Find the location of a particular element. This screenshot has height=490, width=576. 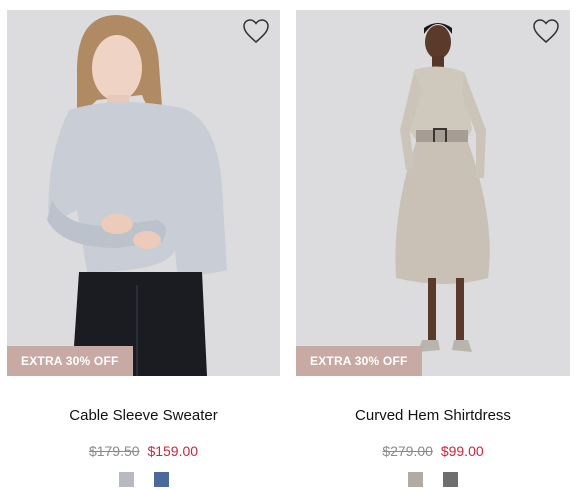

sale-price: $99.00 is located at coordinates (462, 451).